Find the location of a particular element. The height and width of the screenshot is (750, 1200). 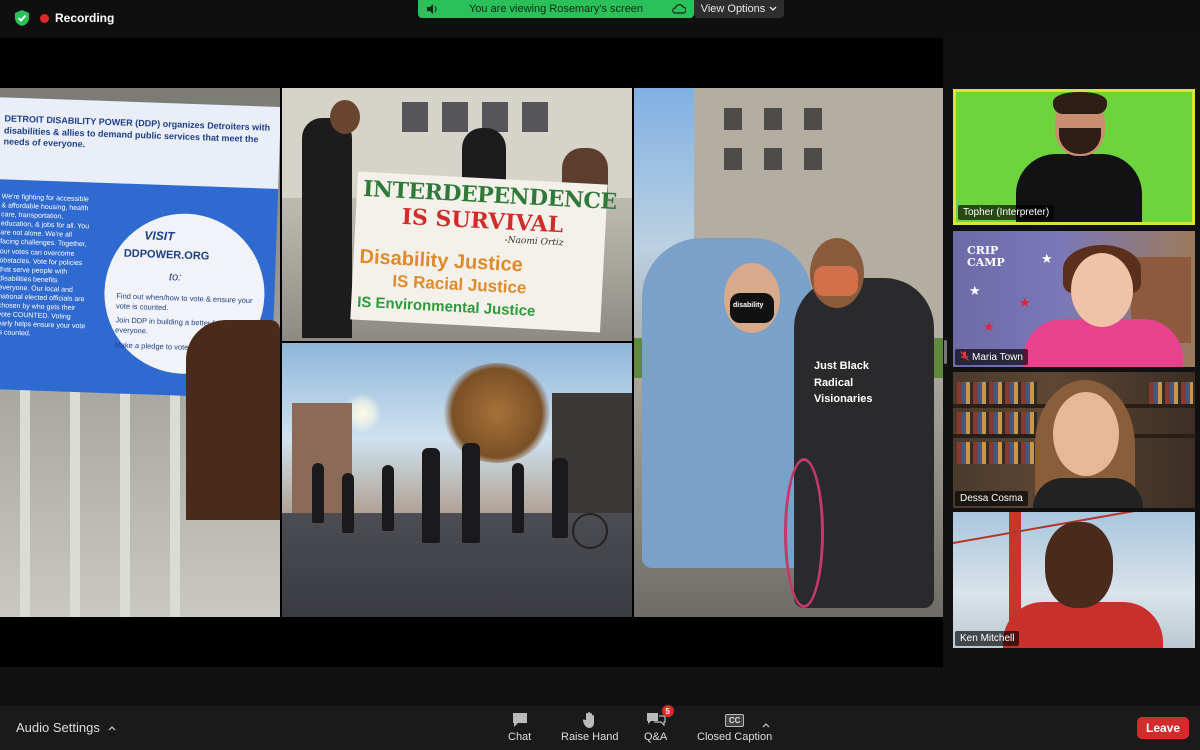

closed-caption-icon: CC is located at coordinates (734, 720).